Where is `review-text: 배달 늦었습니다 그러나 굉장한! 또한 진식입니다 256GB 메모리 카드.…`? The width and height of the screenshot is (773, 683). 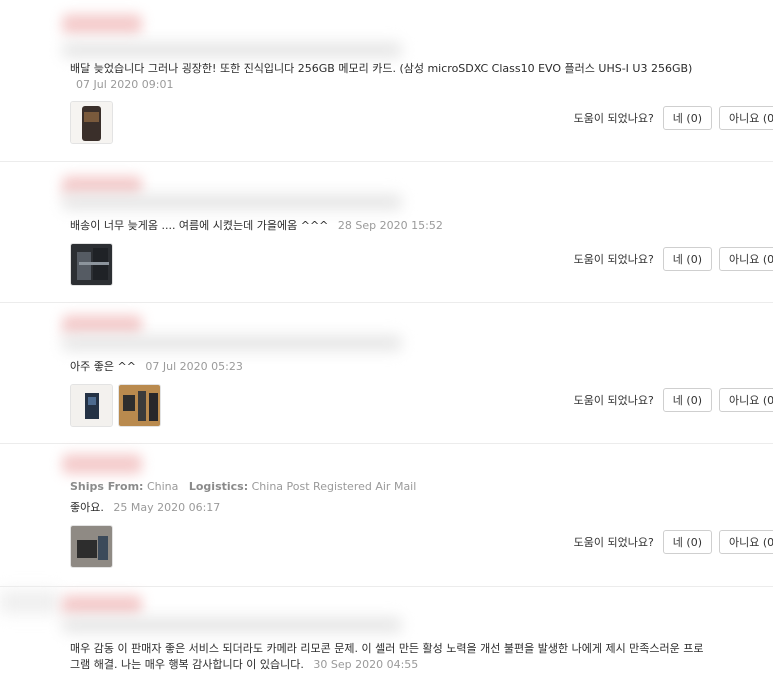
review-text: 배달 늦었습니다 그러나 굉장한! 또한 진식입니다 256GB 메모리 카드.… is located at coordinates (390, 77).